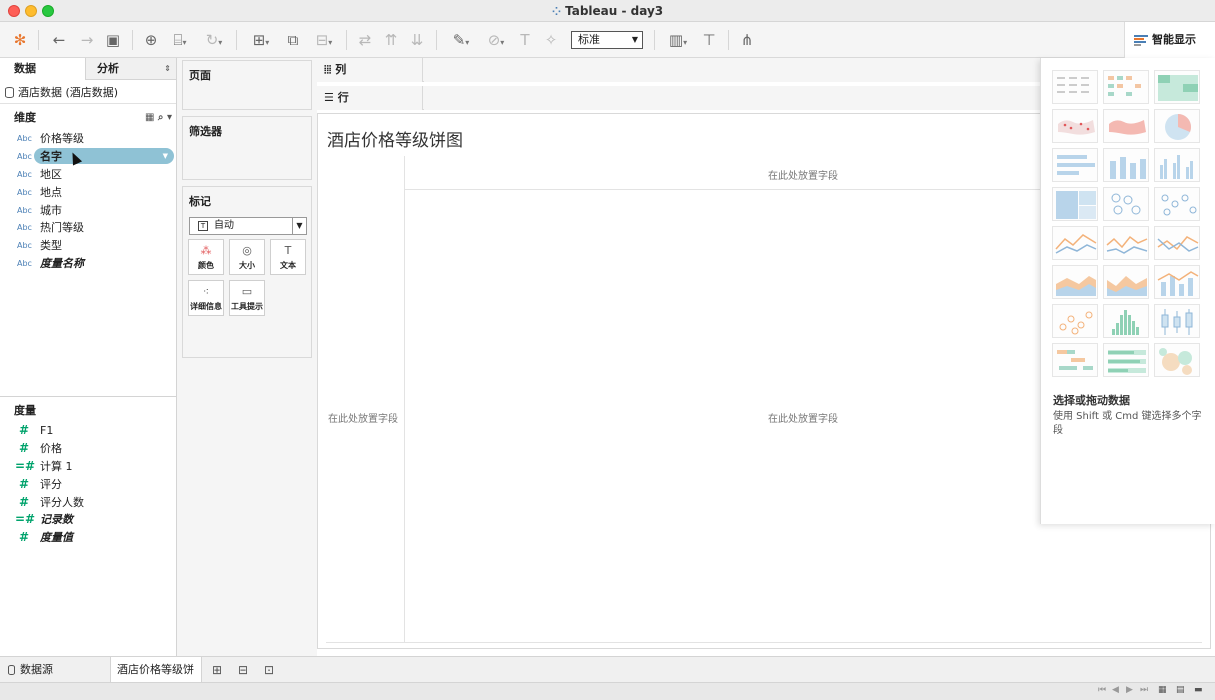 The width and height of the screenshot is (1215, 700). Describe the element at coordinates (1177, 243) in the screenshot. I see `dual-line-thumbnail` at that location.